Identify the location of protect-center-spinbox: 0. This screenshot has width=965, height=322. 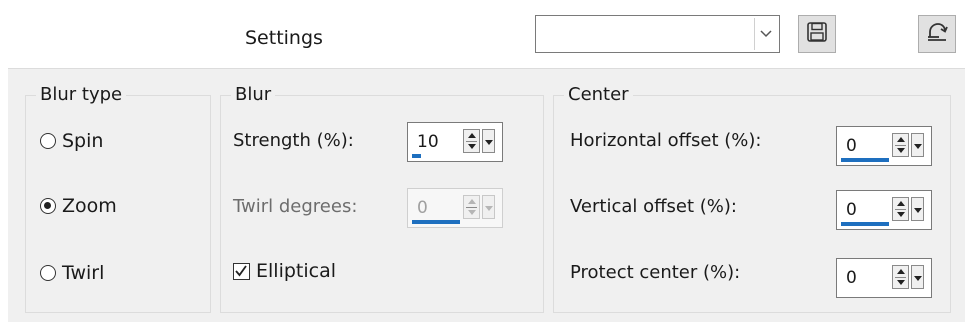
(884, 278).